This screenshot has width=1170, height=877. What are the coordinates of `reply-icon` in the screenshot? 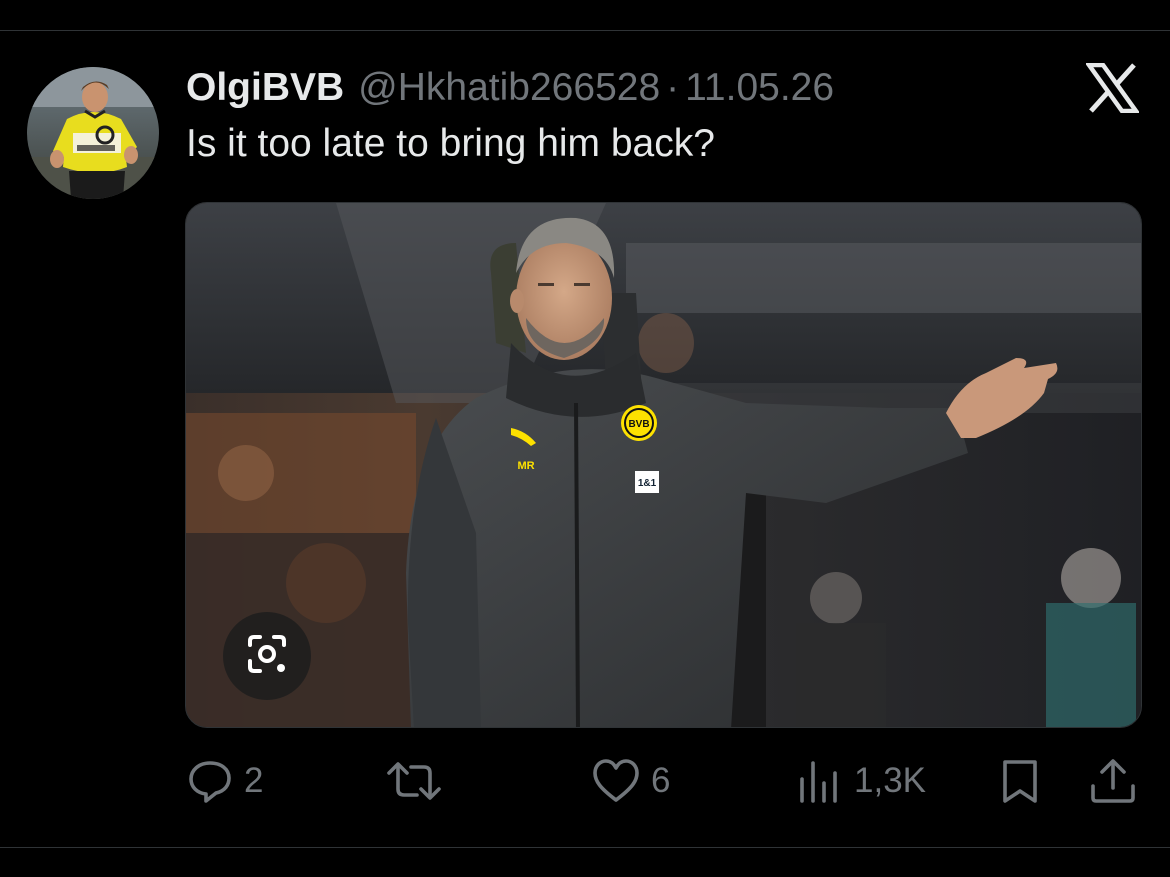 It's located at (210, 781).